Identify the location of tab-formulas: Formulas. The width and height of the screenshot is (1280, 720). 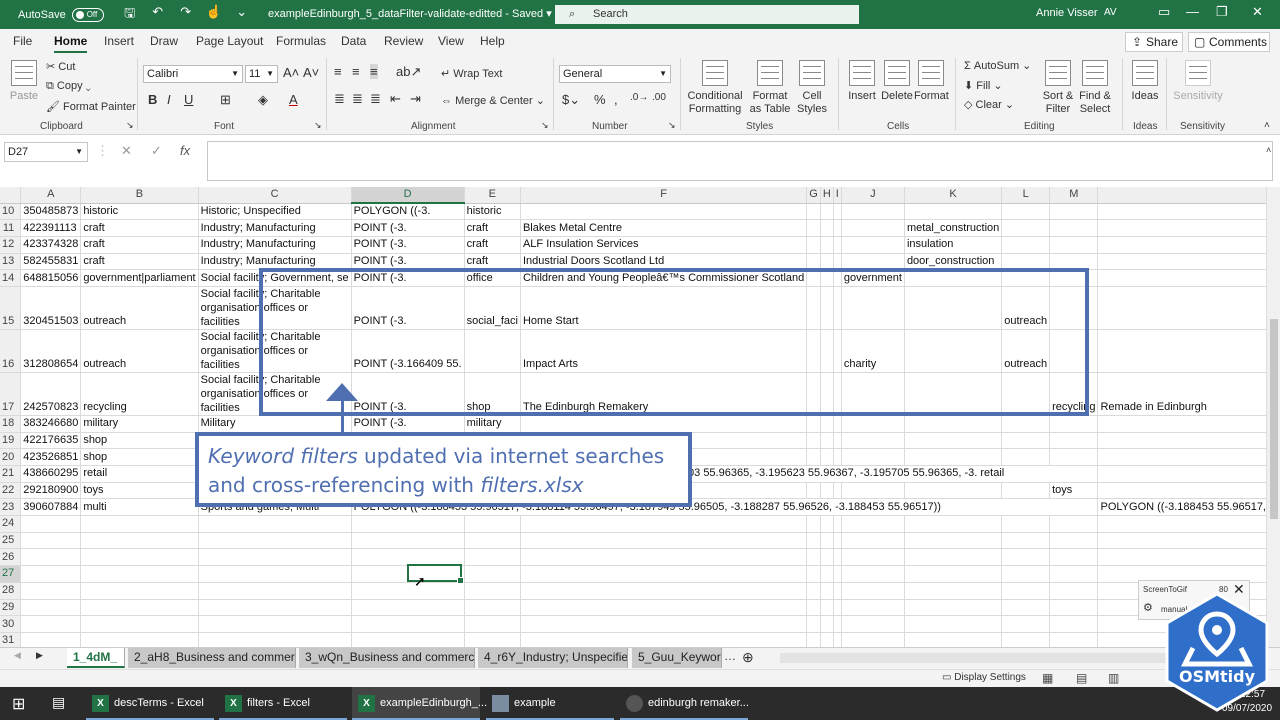
(301, 41).